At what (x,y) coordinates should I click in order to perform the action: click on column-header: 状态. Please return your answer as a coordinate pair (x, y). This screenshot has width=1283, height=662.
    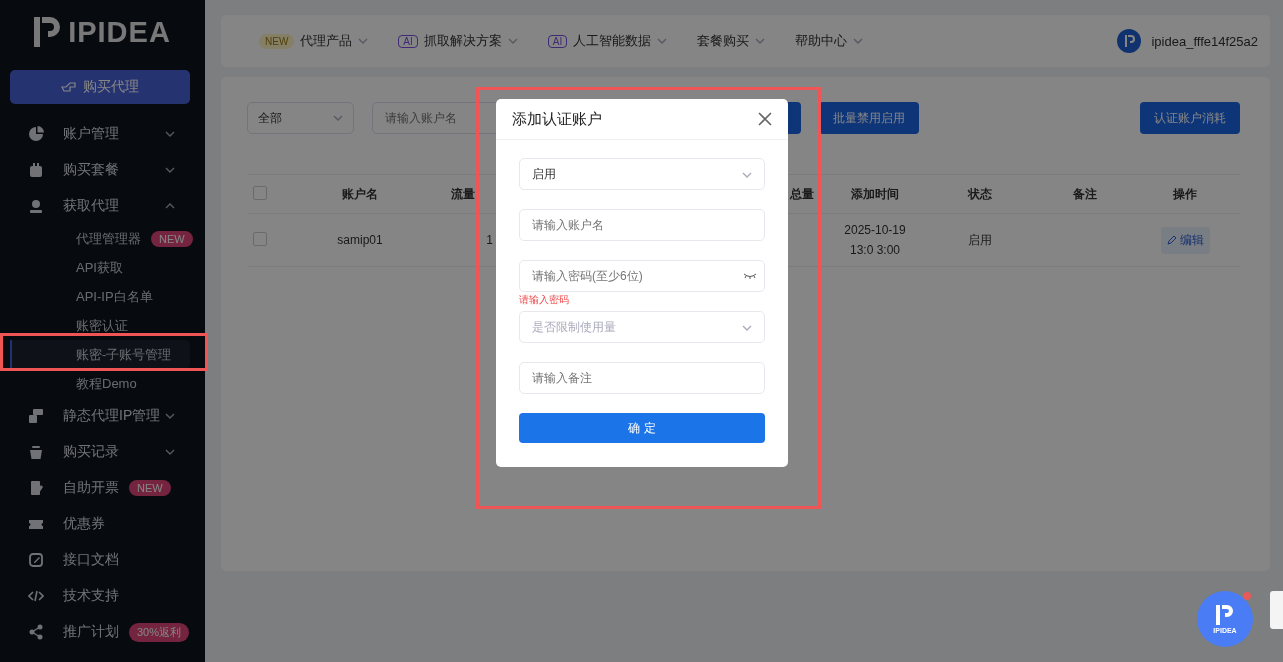
    Looking at the image, I should click on (980, 193).